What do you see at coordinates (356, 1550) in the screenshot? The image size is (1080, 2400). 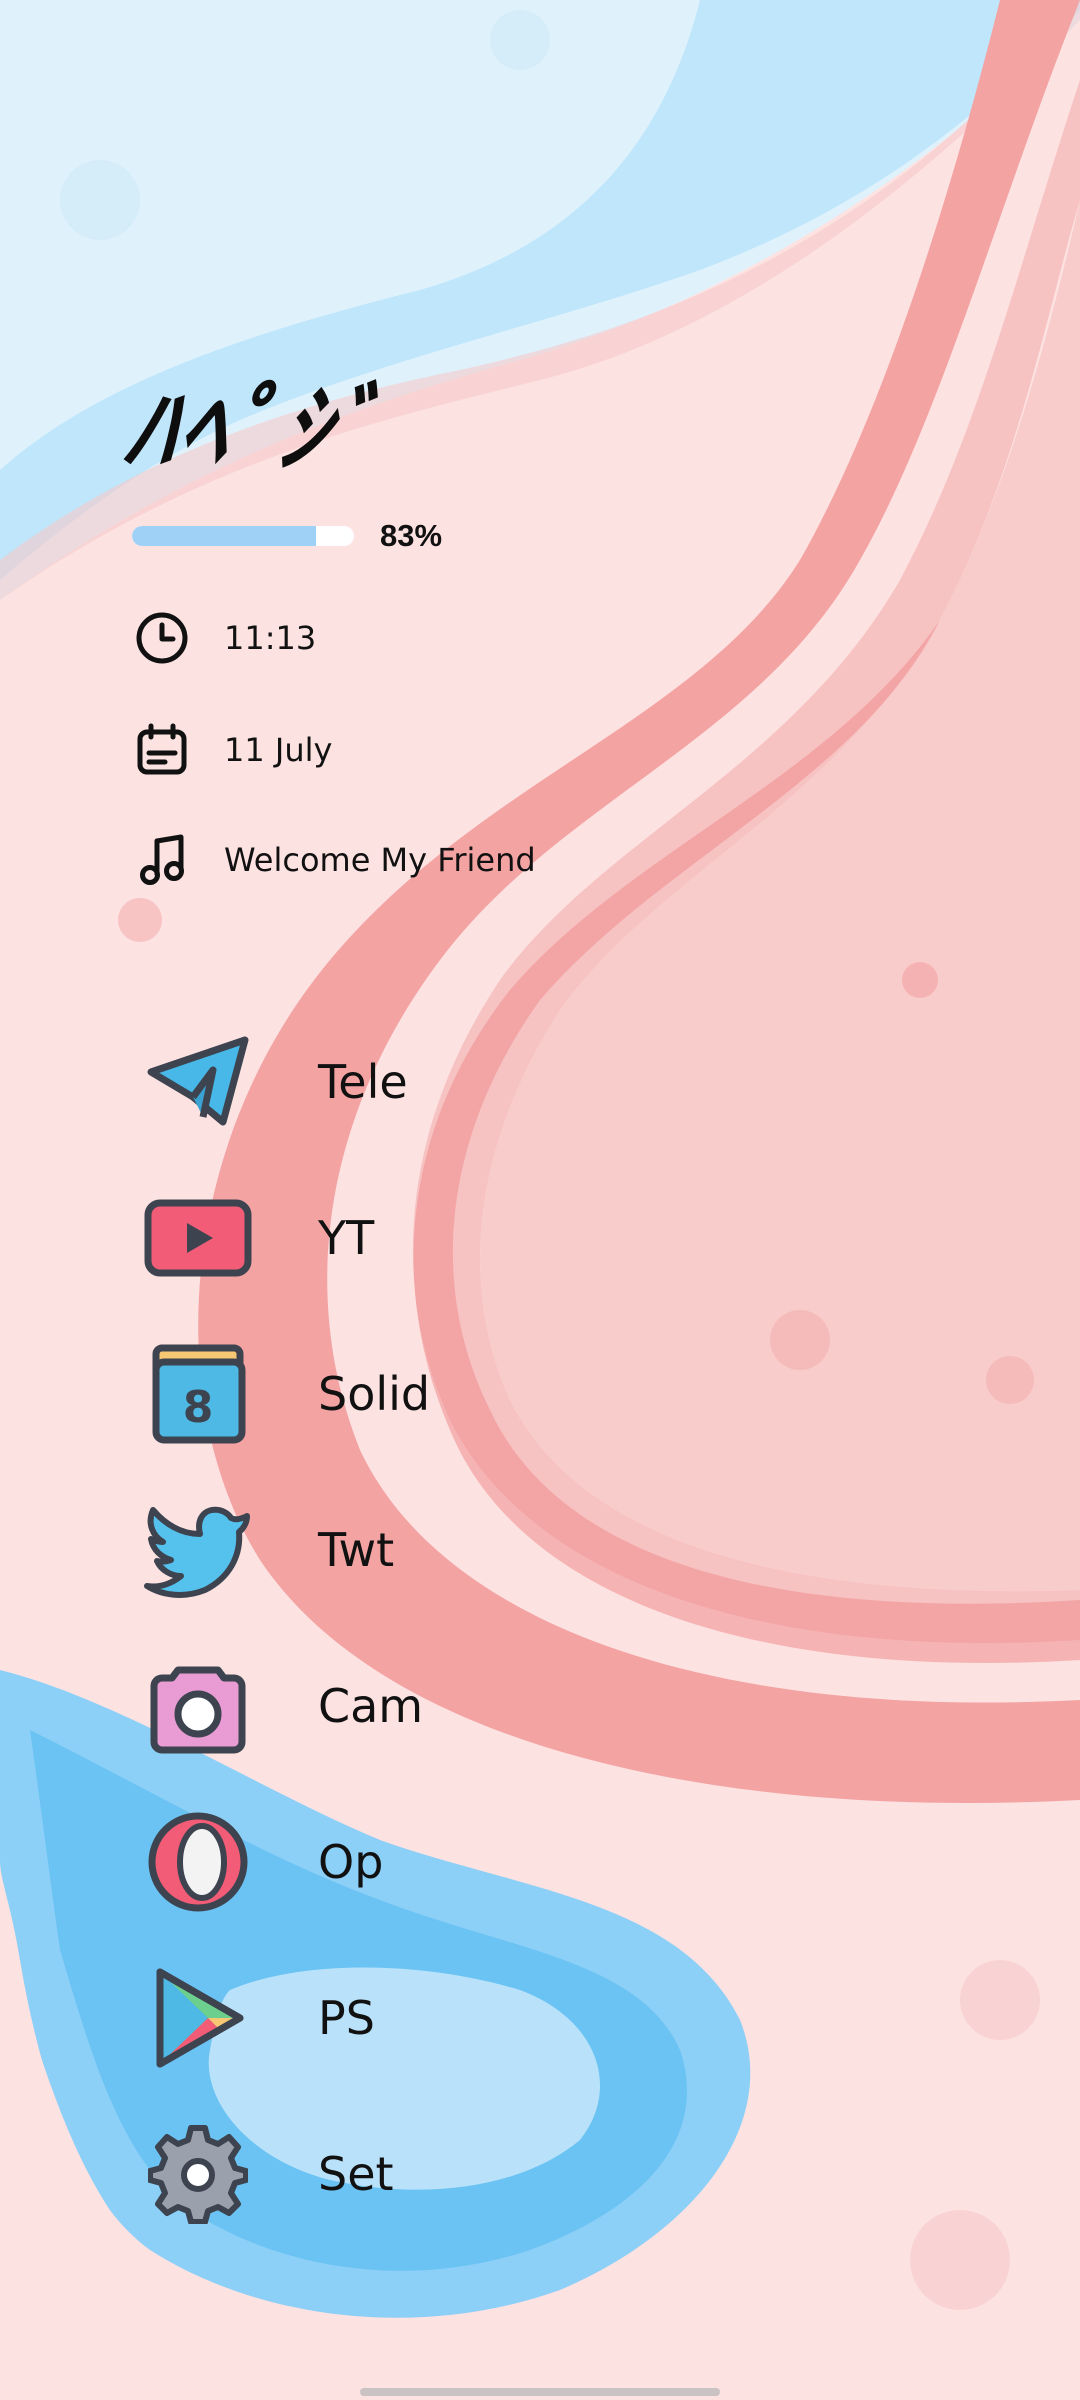 I see `app-label: Twt` at bounding box center [356, 1550].